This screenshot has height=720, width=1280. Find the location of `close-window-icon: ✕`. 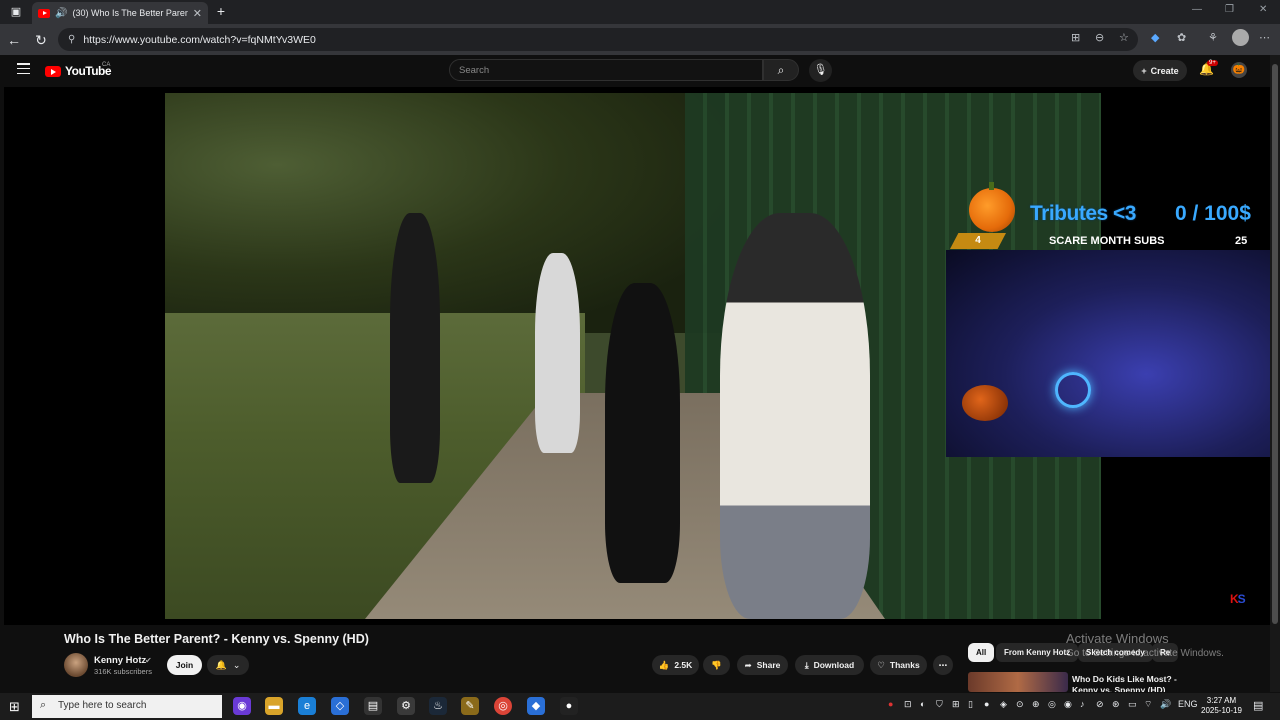

close-window-icon: ✕ is located at coordinates (1263, 9).